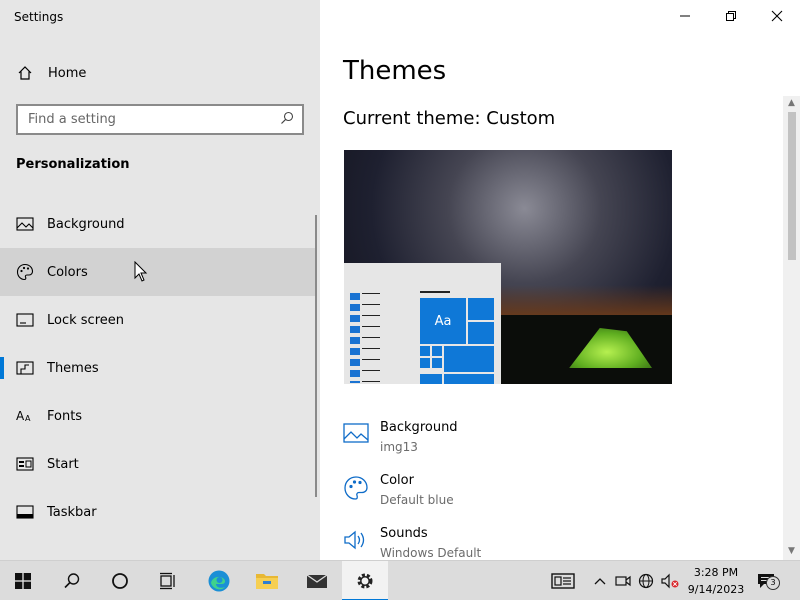 This screenshot has width=800, height=600. I want to click on palette-icon, so click(356, 488).